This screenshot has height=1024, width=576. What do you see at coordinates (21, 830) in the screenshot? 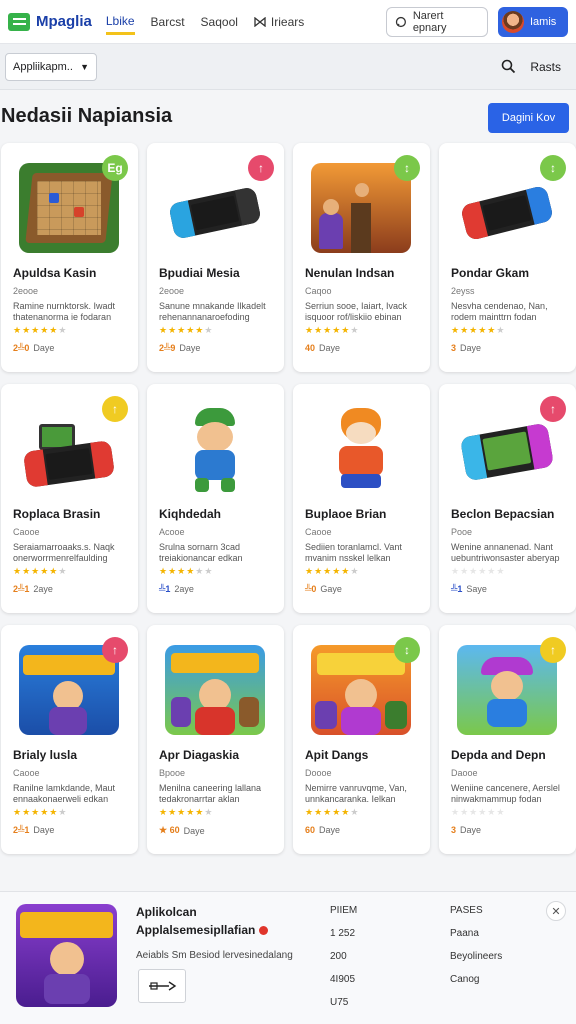
I see `rating-value: 2╩1` at bounding box center [21, 830].